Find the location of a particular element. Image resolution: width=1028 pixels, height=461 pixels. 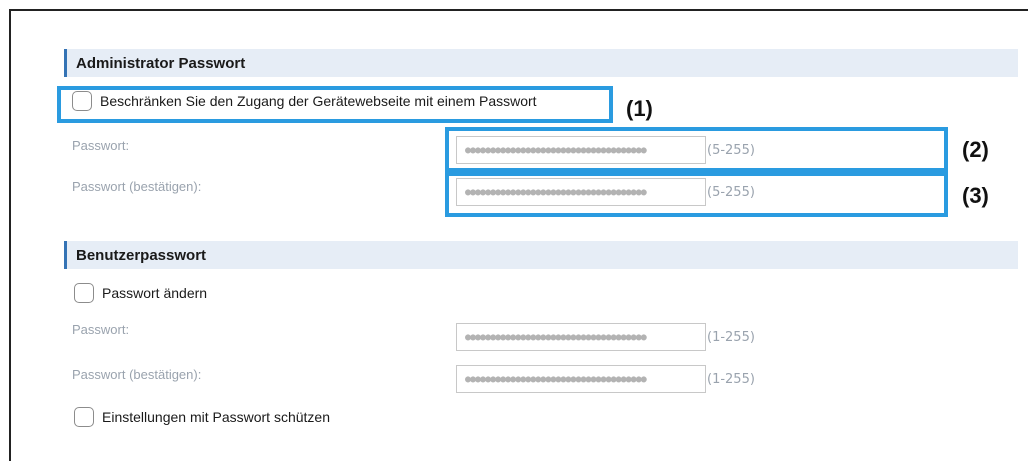

user-password-field is located at coordinates (581, 337).